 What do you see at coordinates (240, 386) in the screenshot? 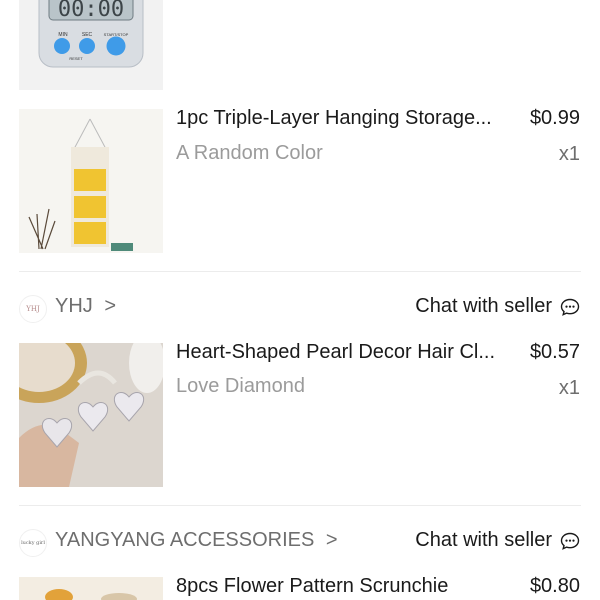
I see `product-variant: Love Diamond` at bounding box center [240, 386].